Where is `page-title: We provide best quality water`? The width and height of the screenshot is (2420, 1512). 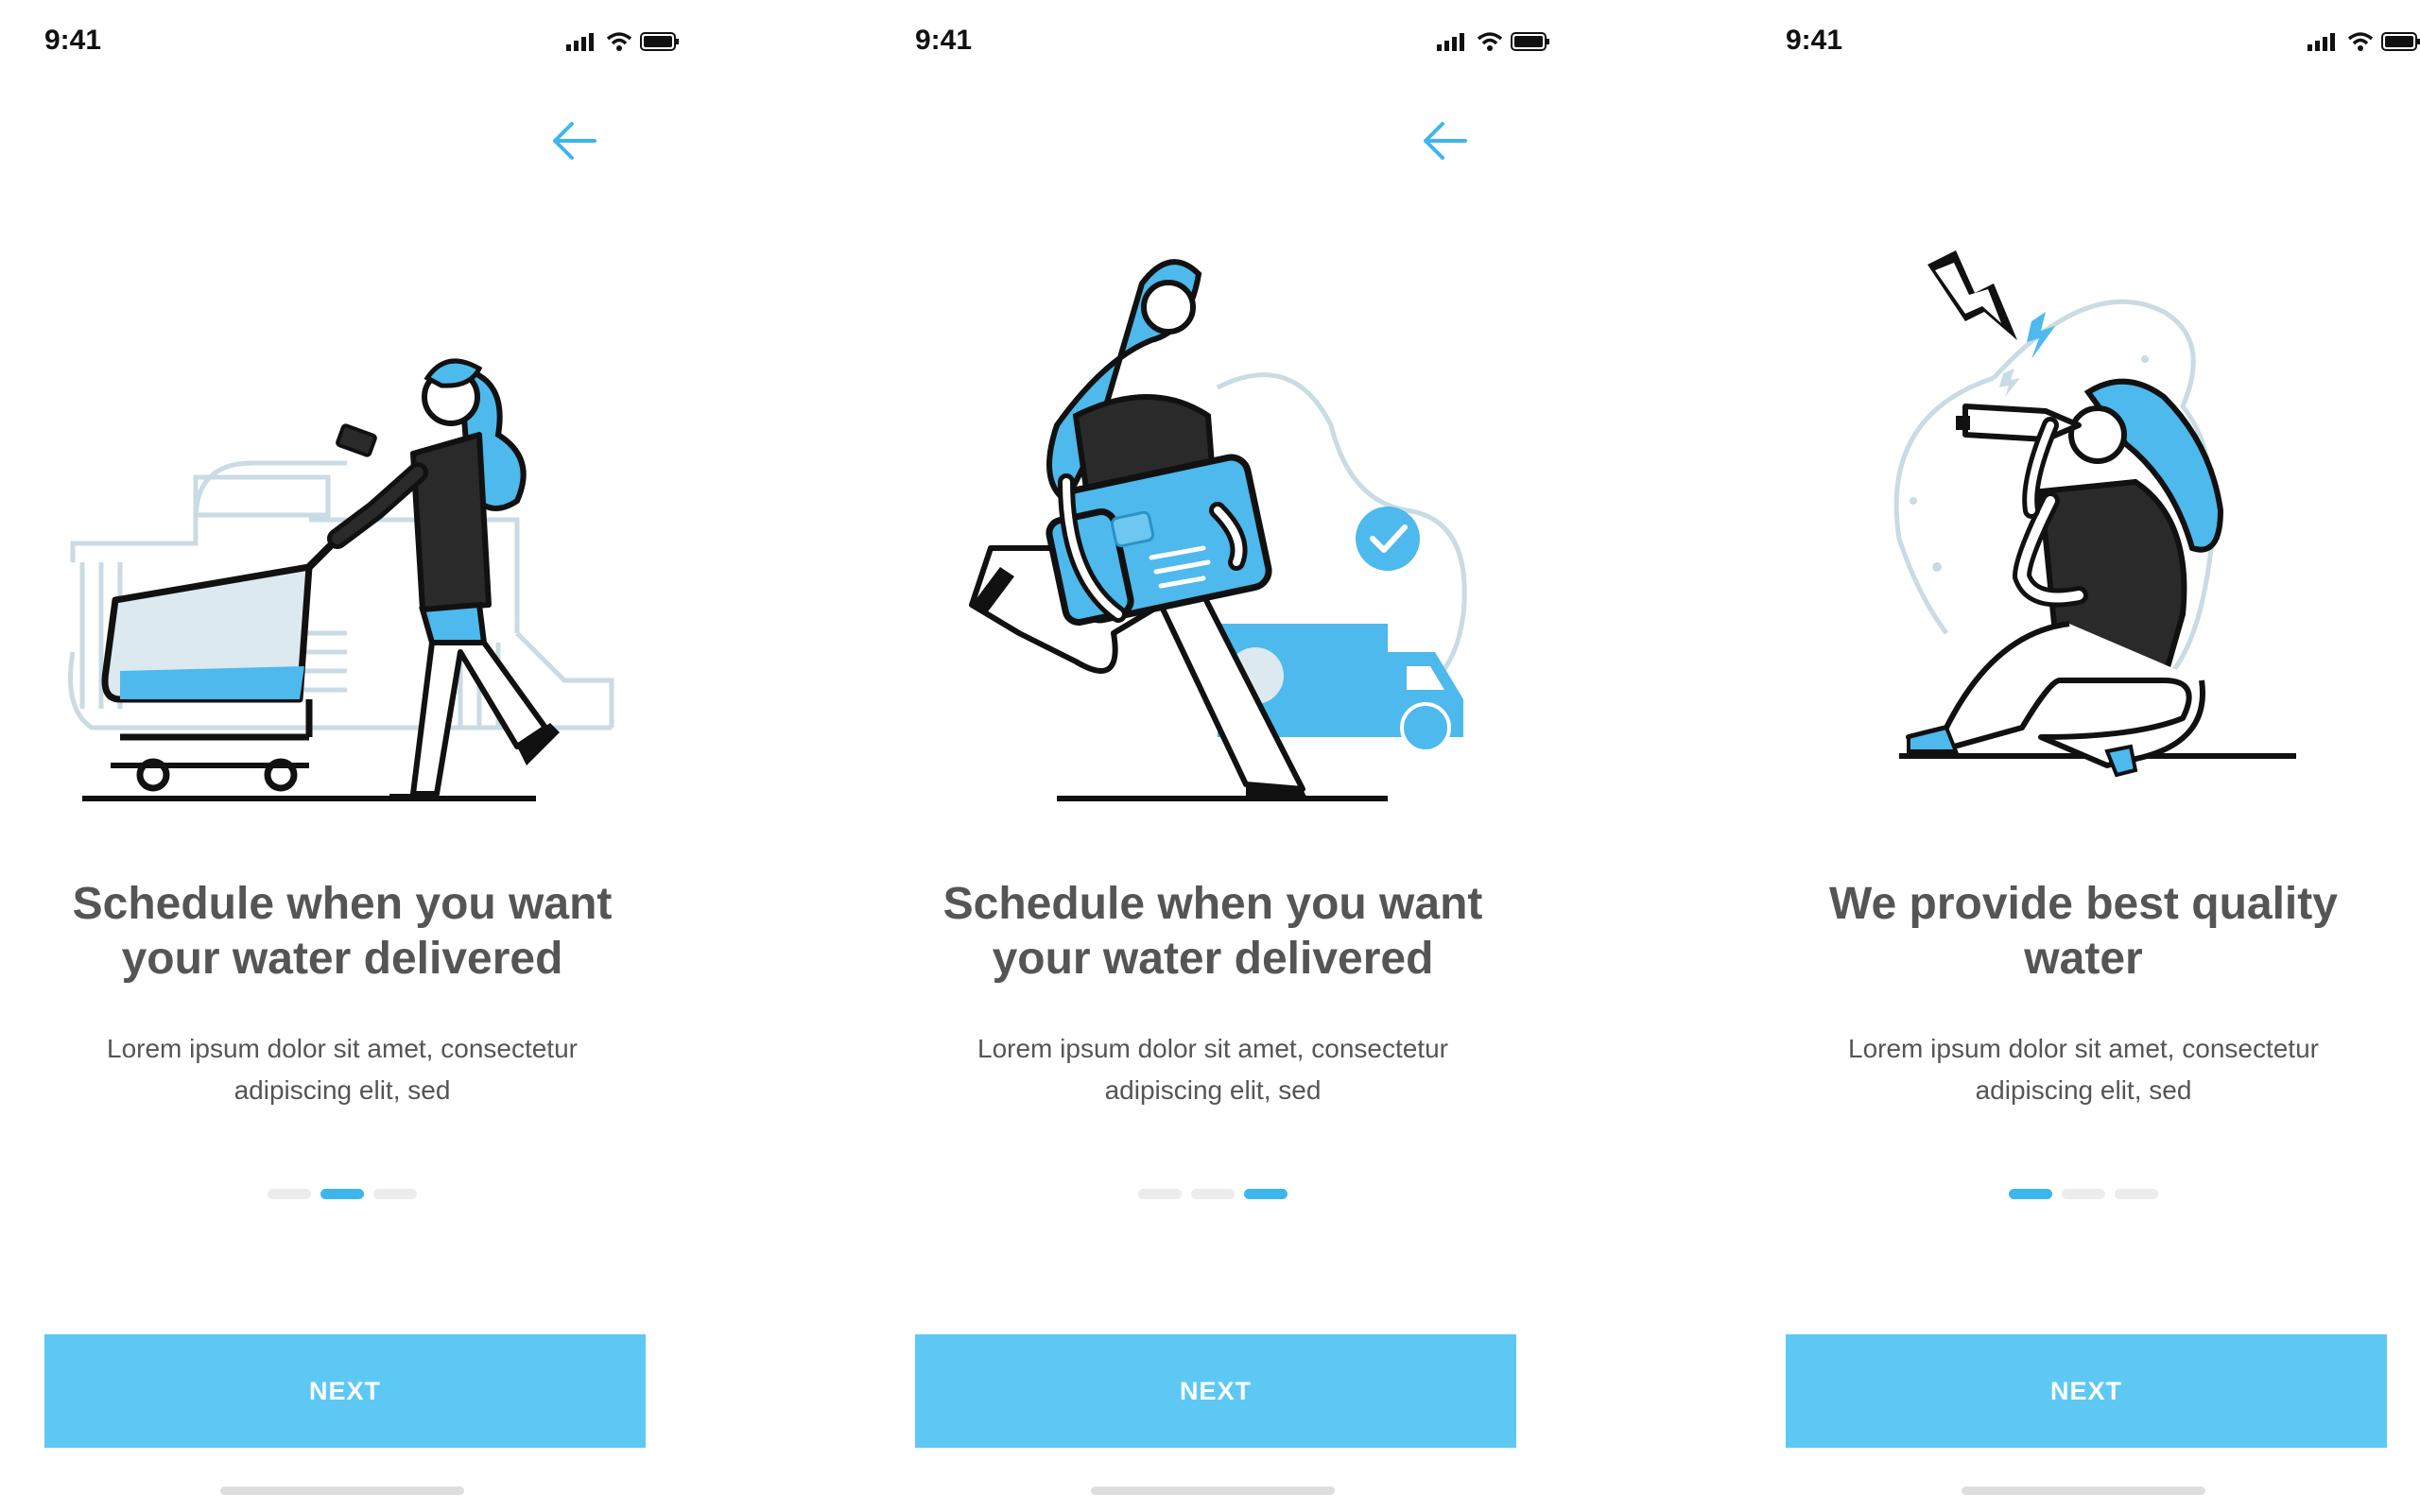
page-title: We provide best quality water is located at coordinates (2083, 932).